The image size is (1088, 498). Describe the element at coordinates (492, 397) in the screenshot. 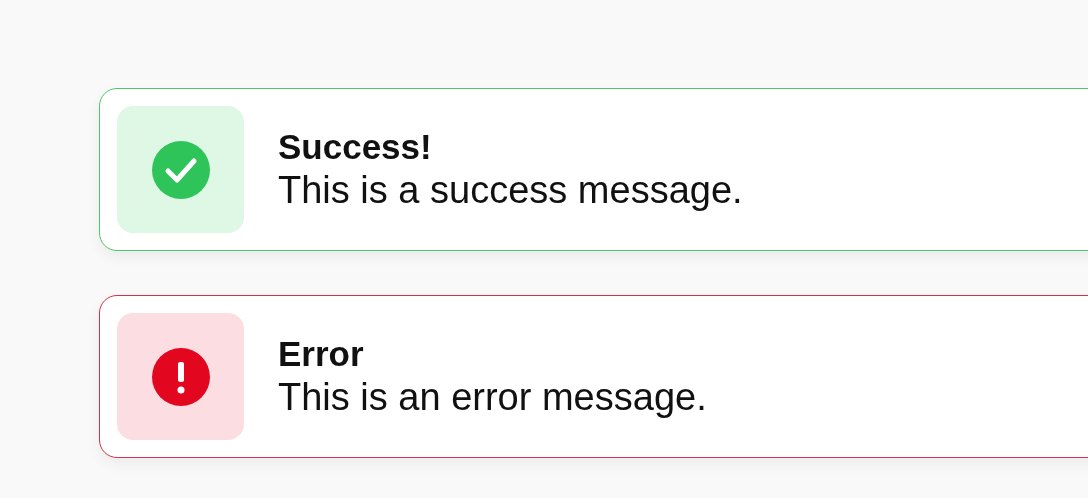

I see `alert-message: This is an error message.` at that location.